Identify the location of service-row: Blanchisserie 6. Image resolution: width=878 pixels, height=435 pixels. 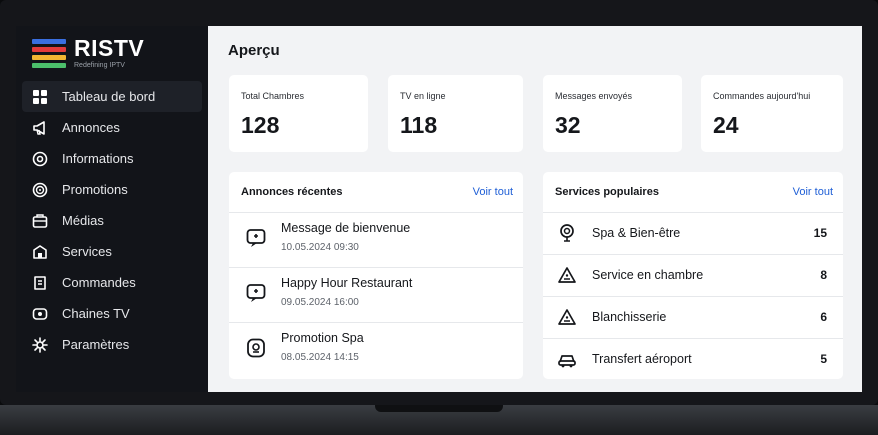
(693, 318).